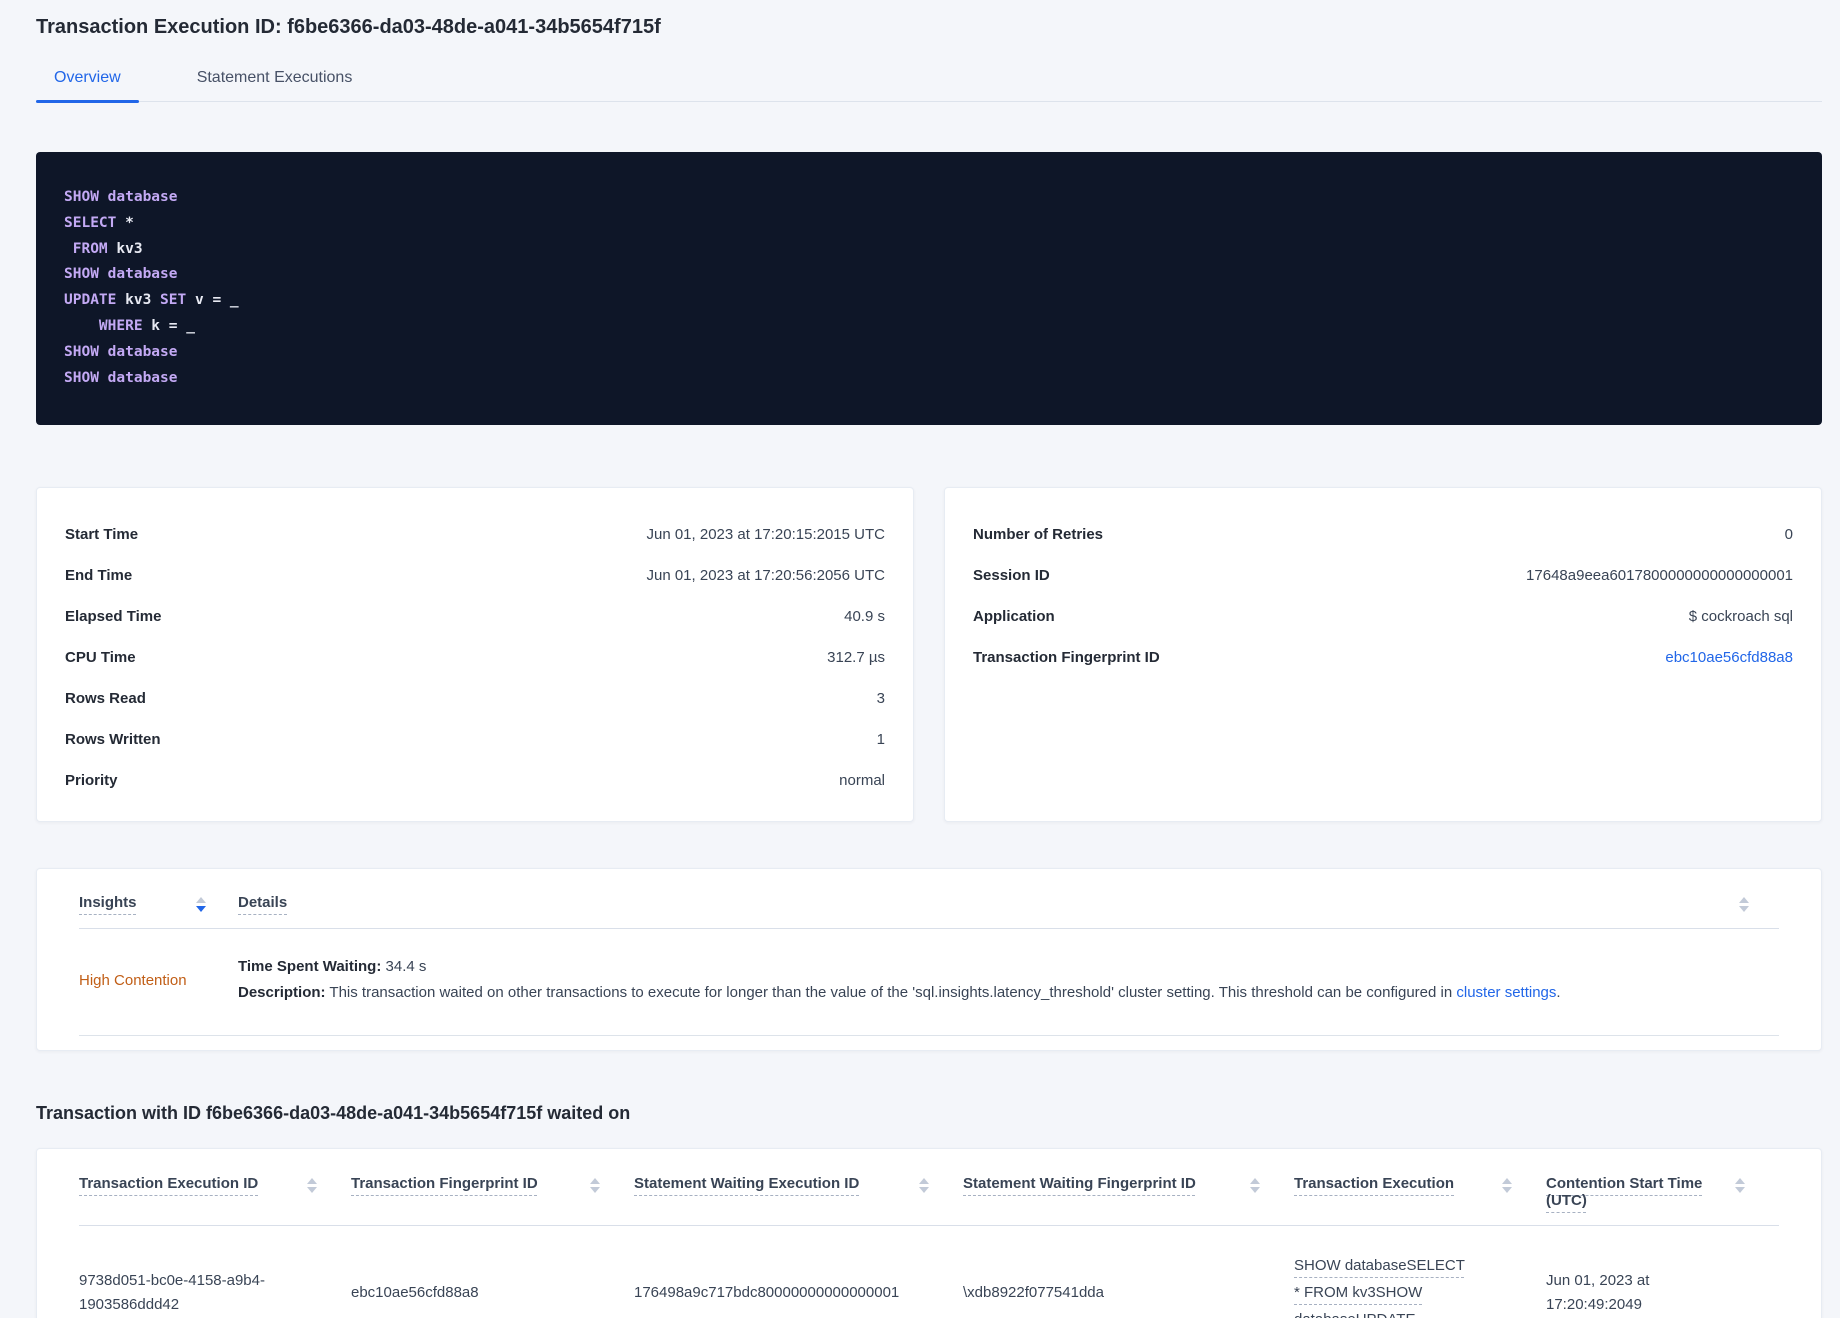 This screenshot has width=1840, height=1318. Describe the element at coordinates (765, 576) in the screenshot. I see `end-time-value: Jun 01, 2023 at 17:20:56:2056 UTC` at that location.